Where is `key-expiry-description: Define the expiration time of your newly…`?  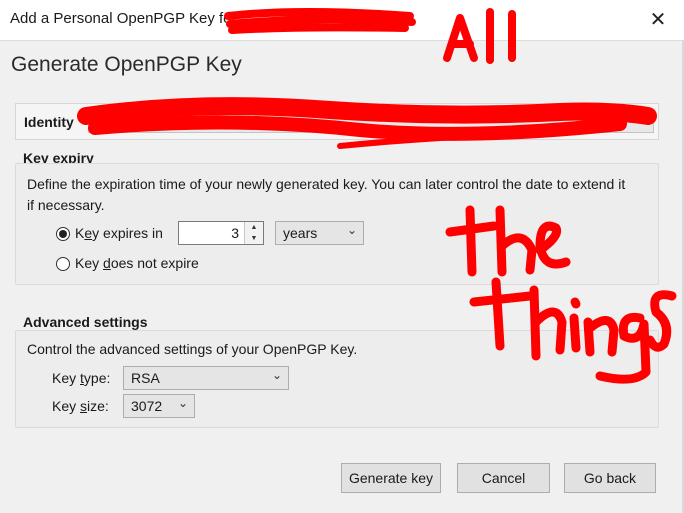
key-expiry-description: Define the expiration time of your newly… is located at coordinates (326, 194).